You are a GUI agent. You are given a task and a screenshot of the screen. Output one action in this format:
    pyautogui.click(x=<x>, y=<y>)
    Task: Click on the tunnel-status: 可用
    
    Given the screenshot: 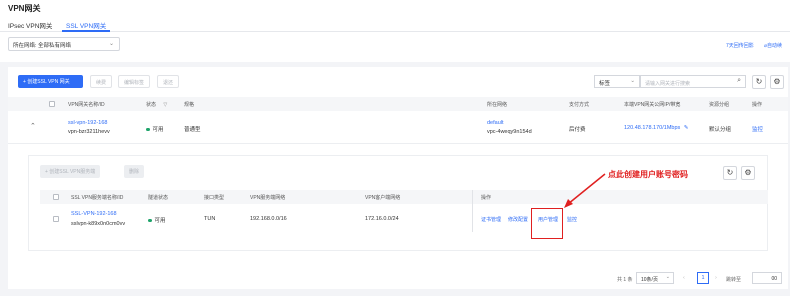 What is the action you would take?
    pyautogui.click(x=157, y=220)
    